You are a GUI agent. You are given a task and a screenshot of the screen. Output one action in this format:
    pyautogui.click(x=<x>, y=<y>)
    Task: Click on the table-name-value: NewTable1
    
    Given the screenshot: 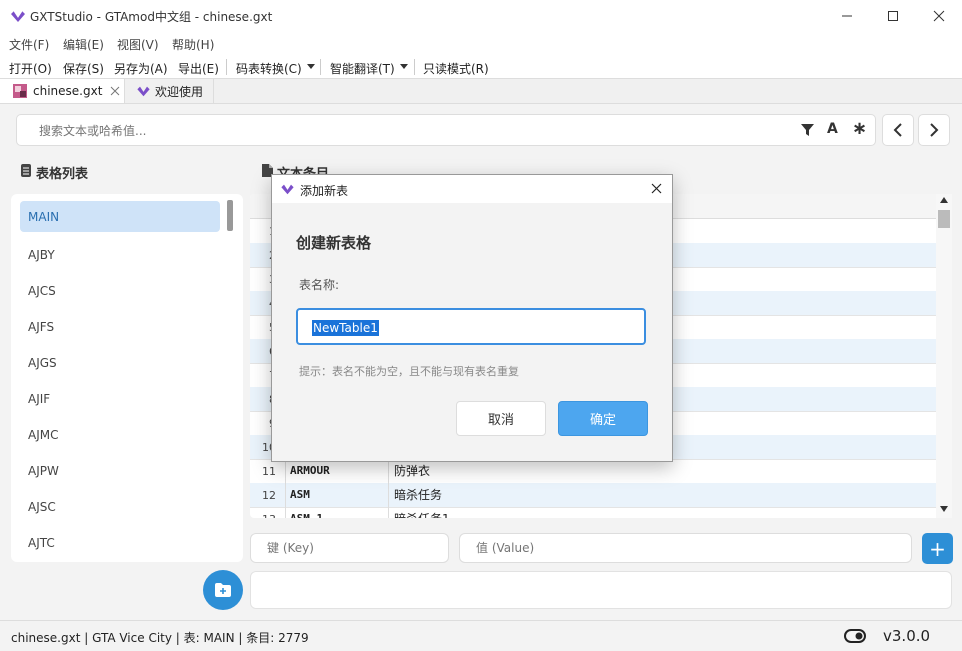 What is the action you would take?
    pyautogui.click(x=345, y=328)
    